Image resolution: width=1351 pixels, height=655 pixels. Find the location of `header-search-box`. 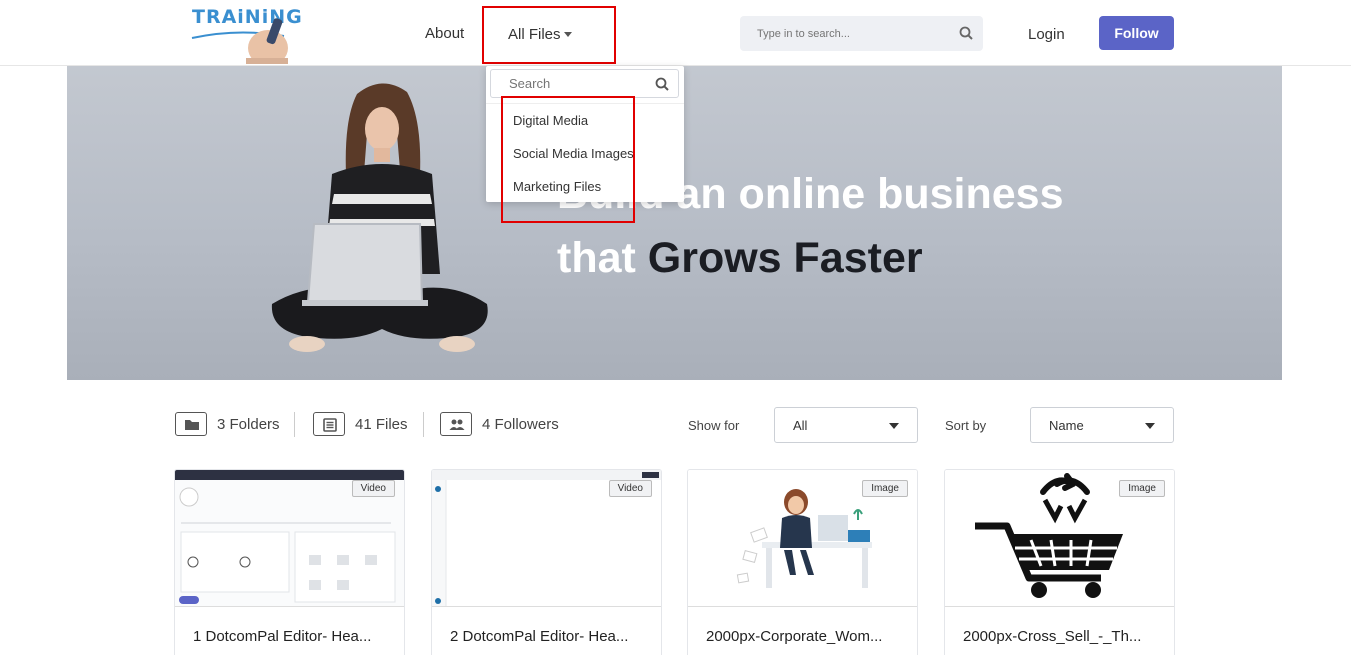

header-search-box is located at coordinates (861, 33).